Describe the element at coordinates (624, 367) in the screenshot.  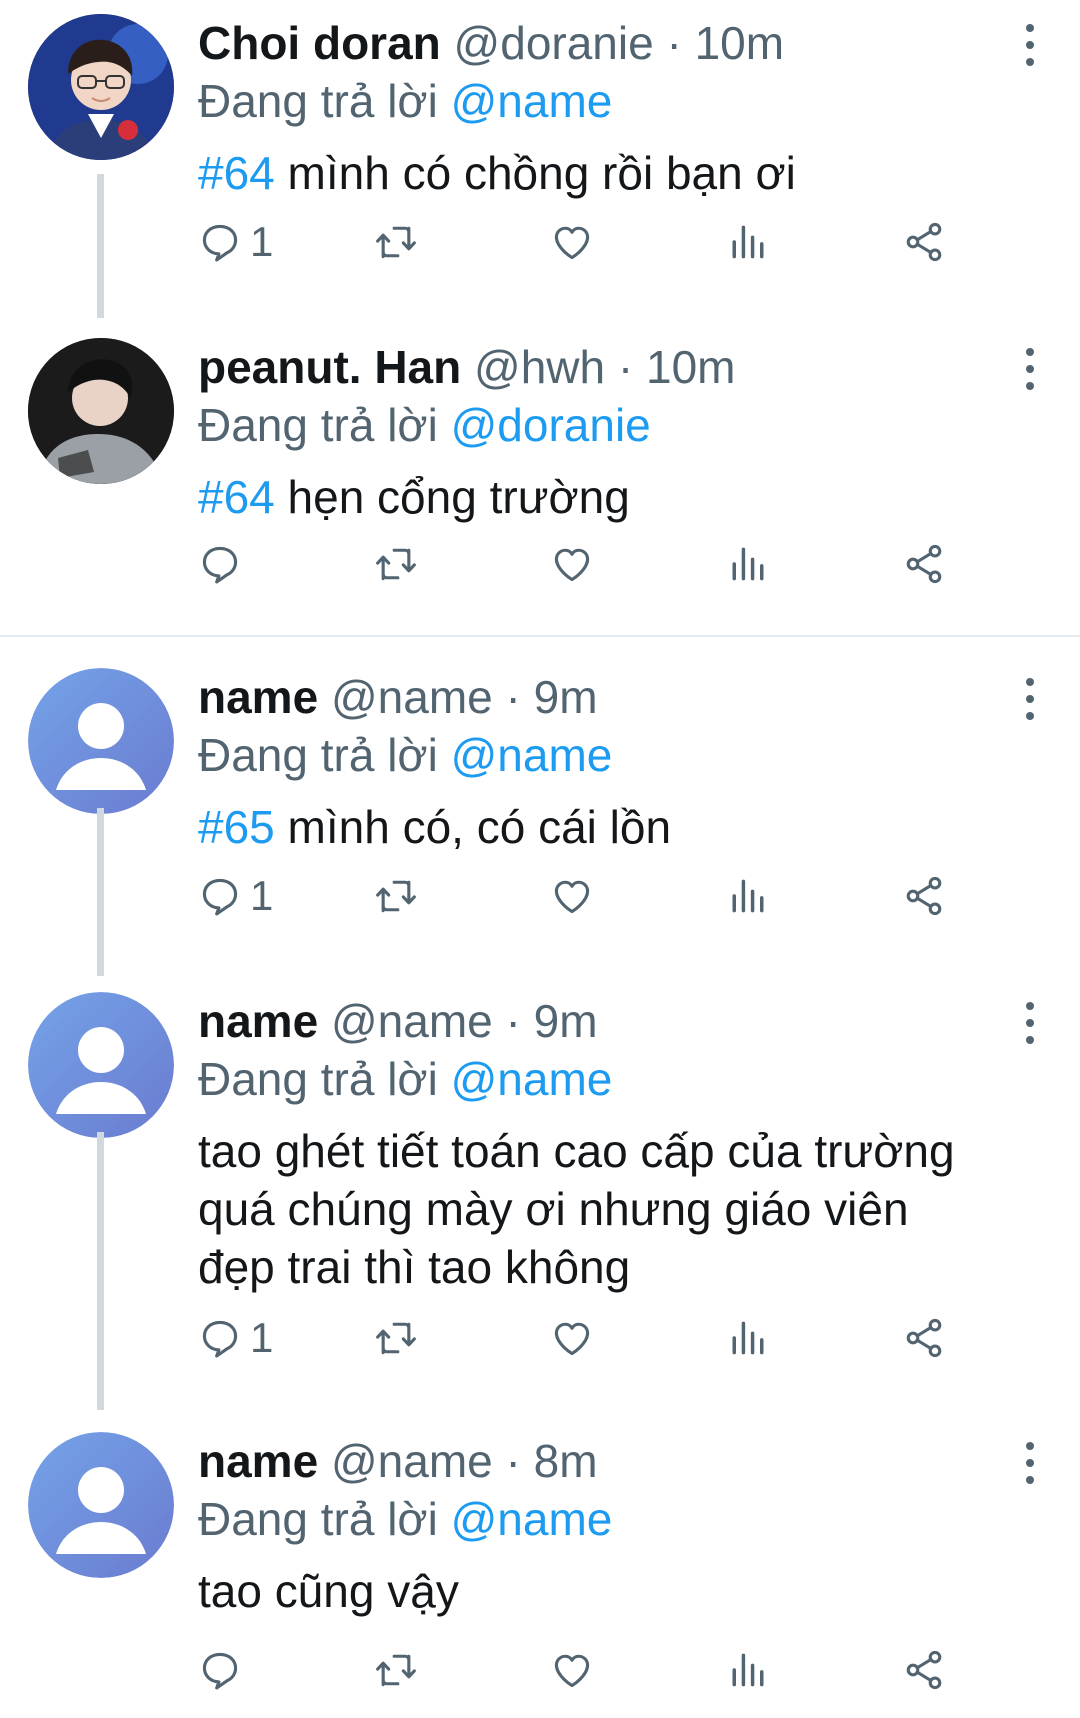
I see `tweet-header: peanut. Han @hwh · 10m` at that location.